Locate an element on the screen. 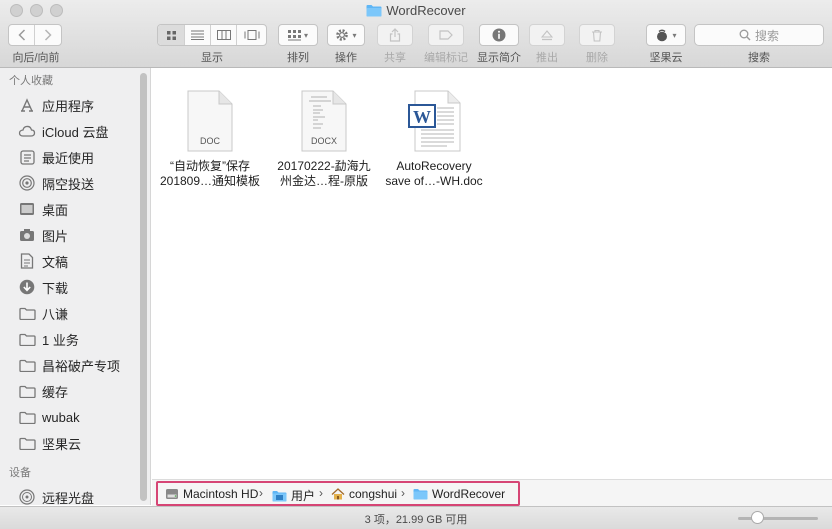 This screenshot has width=832, height=529. sidebar-item-cache: 缓存 is located at coordinates (75, 391).